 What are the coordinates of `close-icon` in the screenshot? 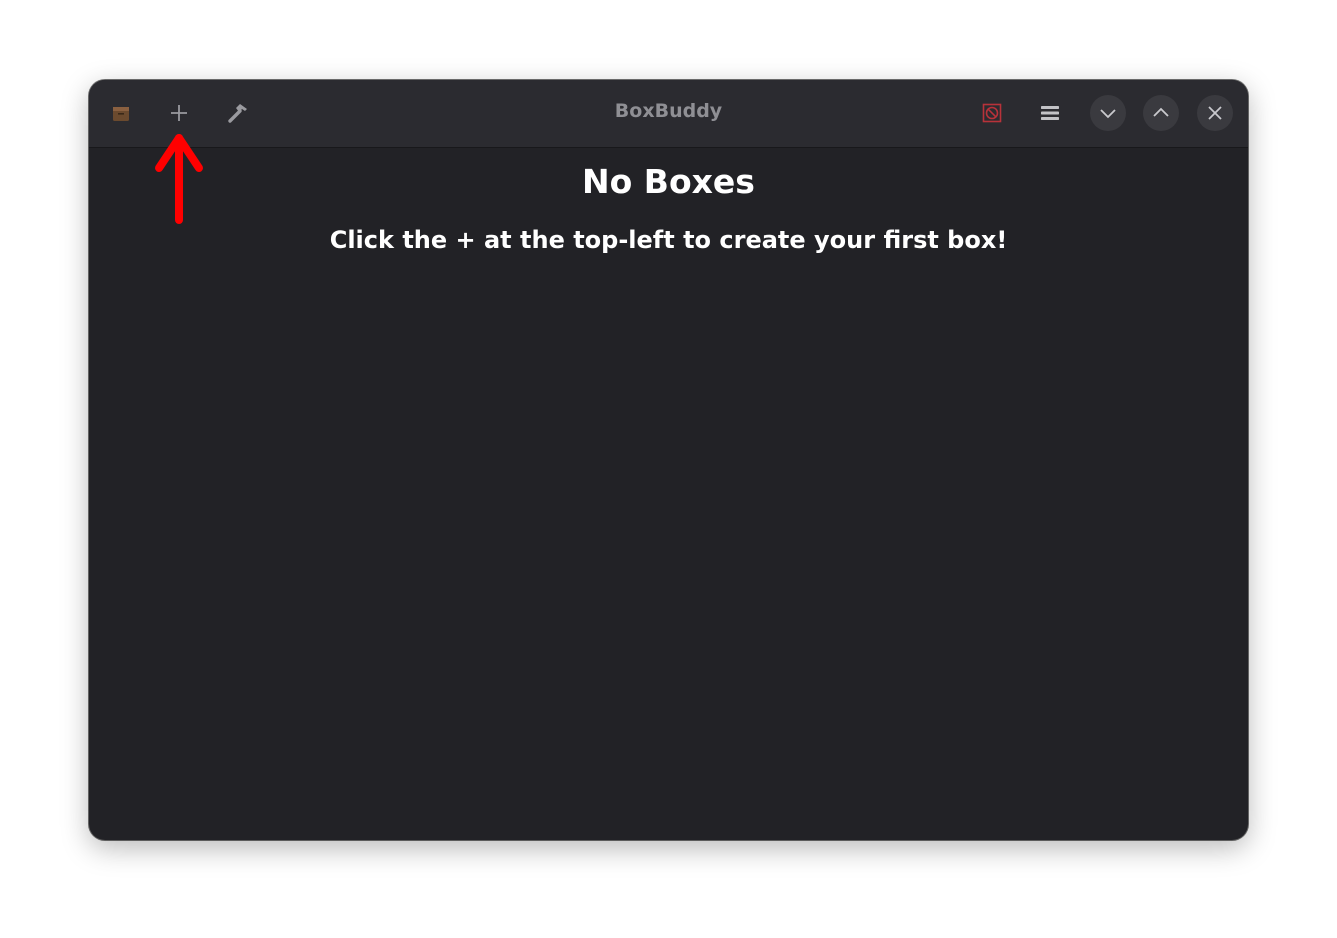 It's located at (1215, 113).